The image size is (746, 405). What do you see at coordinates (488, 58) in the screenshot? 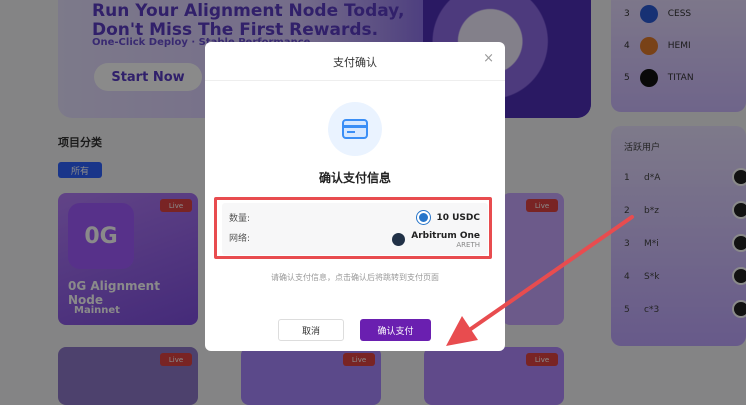
I see `close-icon: ×` at bounding box center [488, 58].